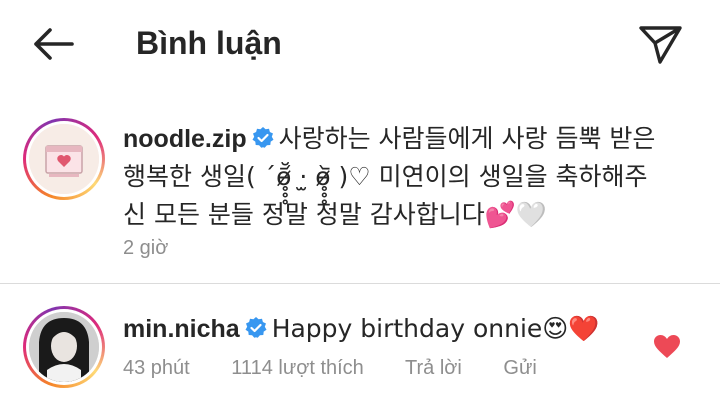 The image size is (720, 416). What do you see at coordinates (185, 139) in the screenshot?
I see `username: noodle.zip` at bounding box center [185, 139].